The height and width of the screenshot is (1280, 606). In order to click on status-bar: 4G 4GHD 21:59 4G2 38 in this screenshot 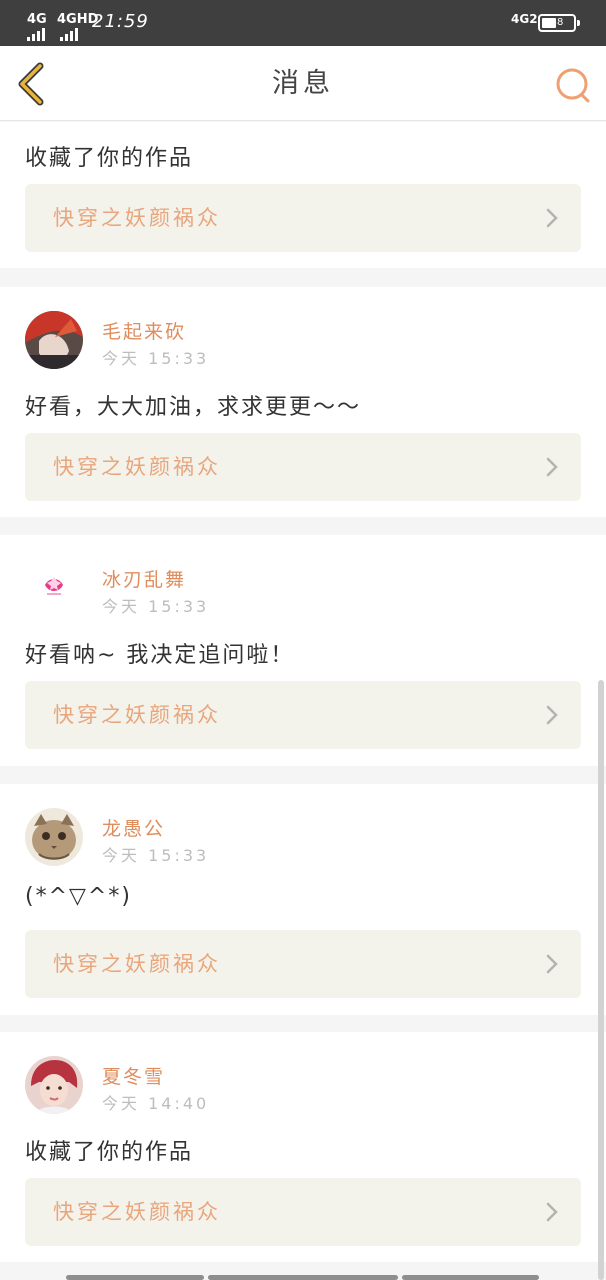, I will do `click(303, 23)`.